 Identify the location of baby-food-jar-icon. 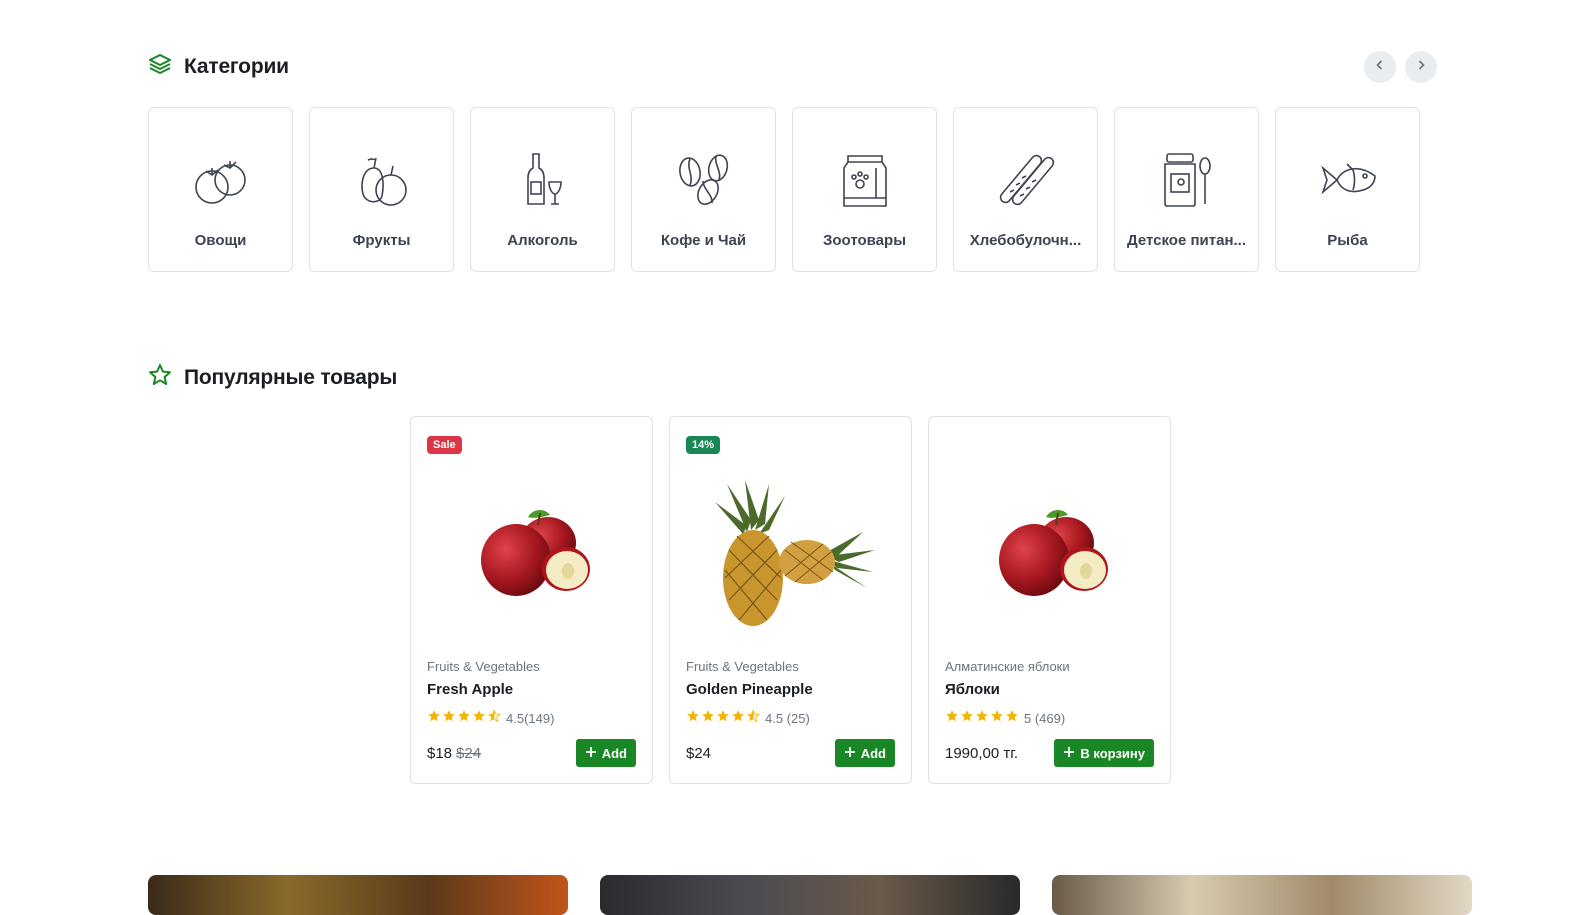
(1187, 180).